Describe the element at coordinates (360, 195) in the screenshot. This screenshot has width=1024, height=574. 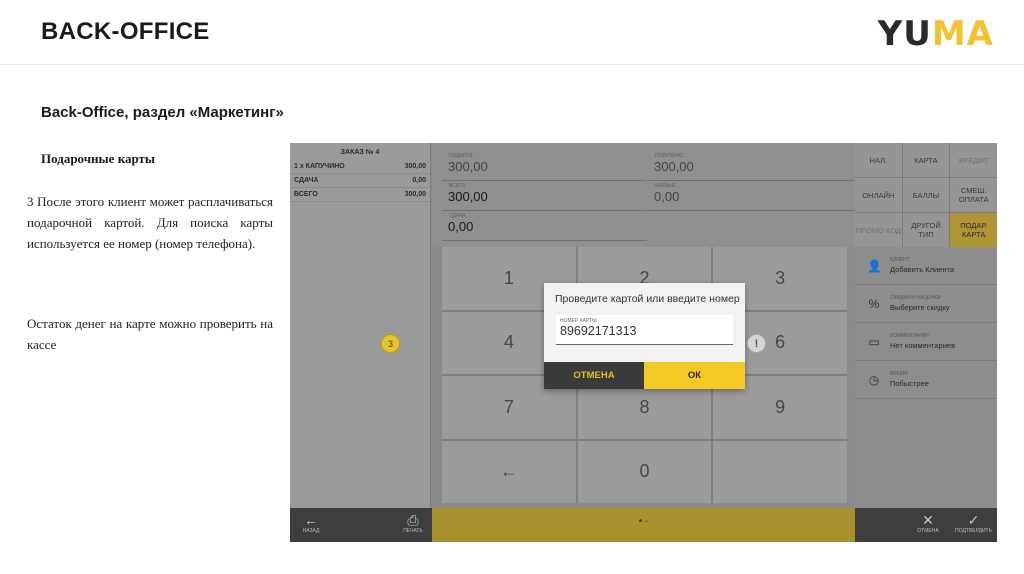
I see `receipt-row: ВСЕГО 300,00` at that location.